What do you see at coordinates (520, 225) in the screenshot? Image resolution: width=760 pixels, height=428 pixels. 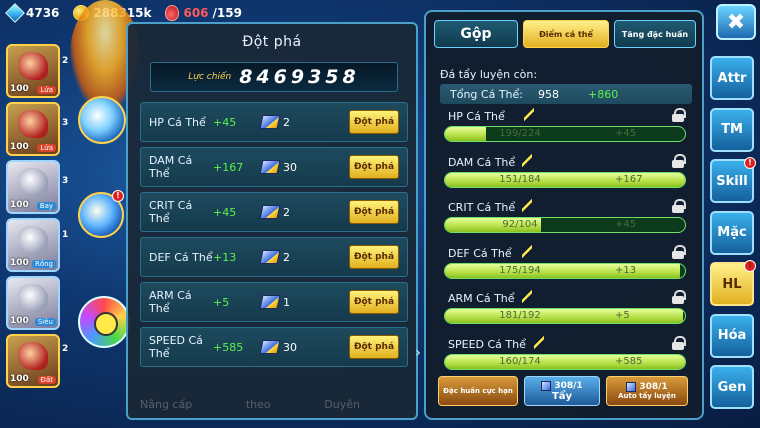 I see `stat-value: 92/104` at bounding box center [520, 225].